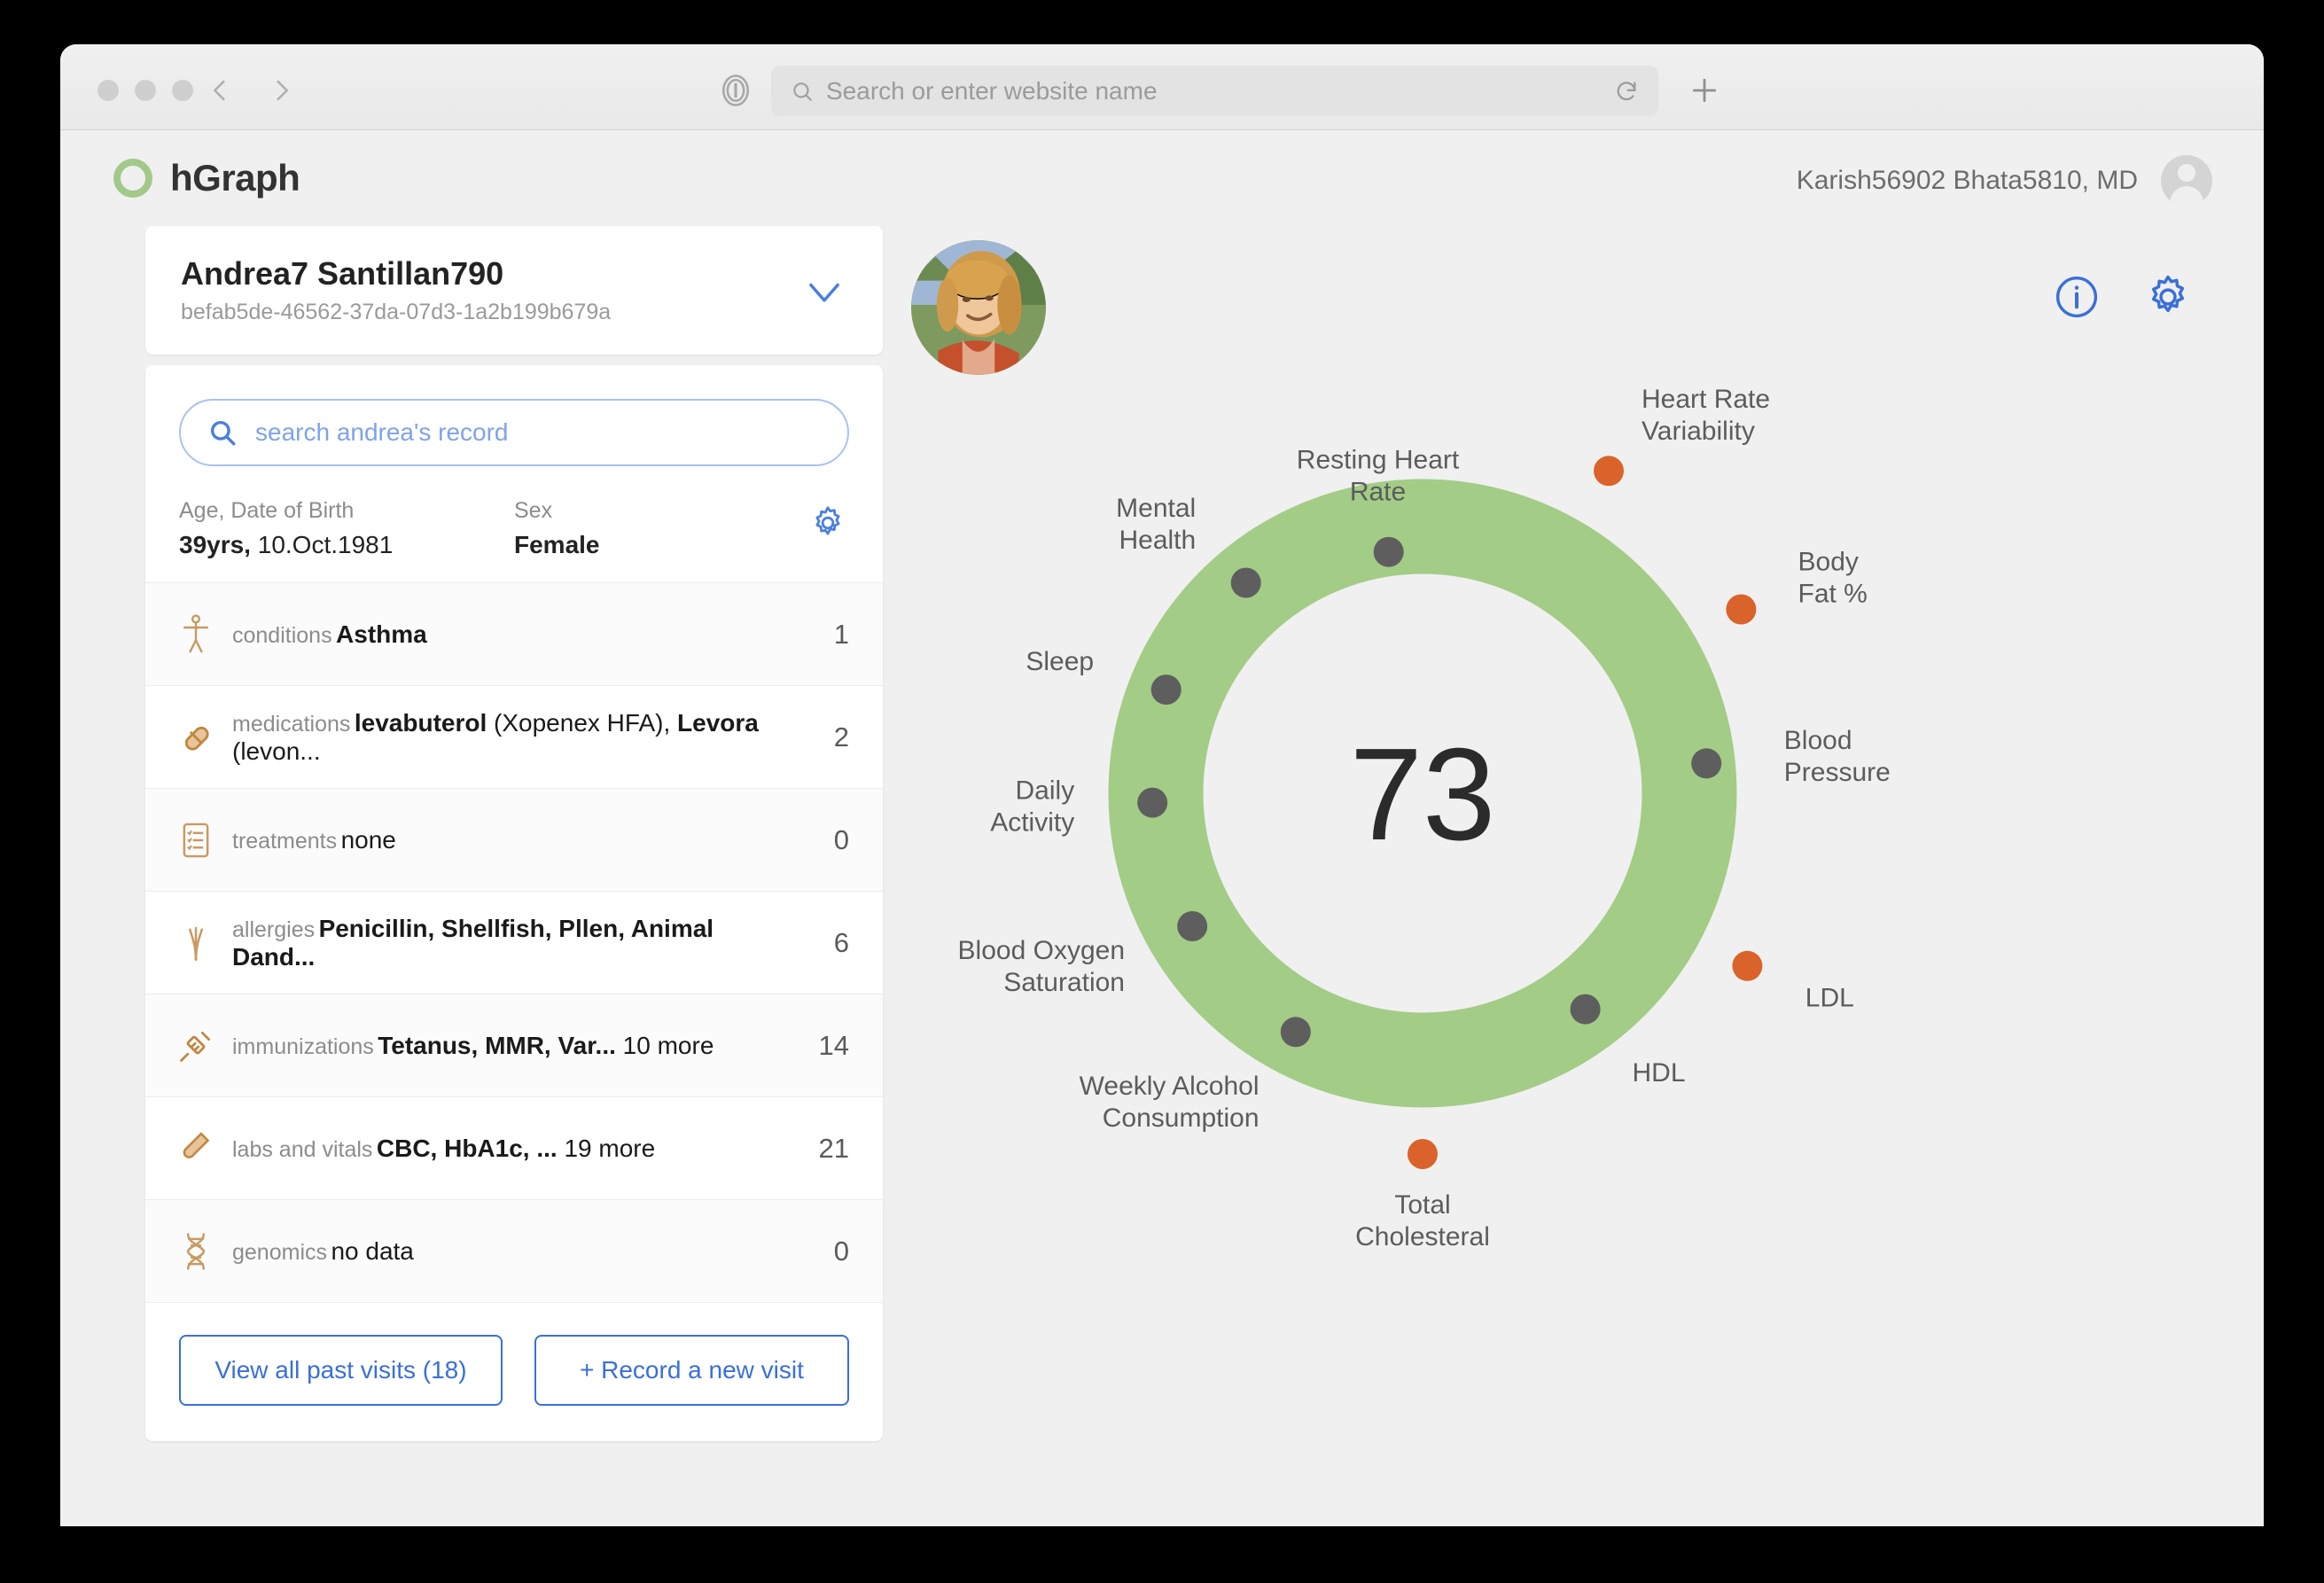 The width and height of the screenshot is (2324, 1583). Describe the element at coordinates (1627, 91) in the screenshot. I see `reload-icon` at that location.